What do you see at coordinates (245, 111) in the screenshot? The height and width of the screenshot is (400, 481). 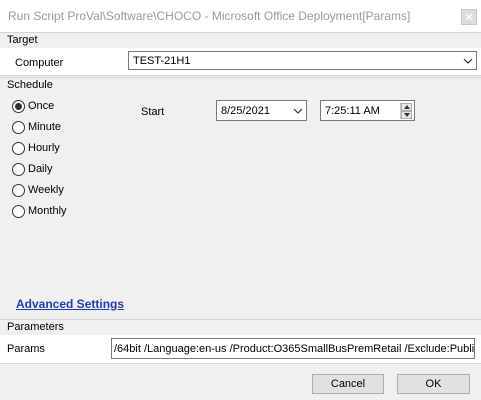 I see `start-date-value: 8/25/2021` at bounding box center [245, 111].